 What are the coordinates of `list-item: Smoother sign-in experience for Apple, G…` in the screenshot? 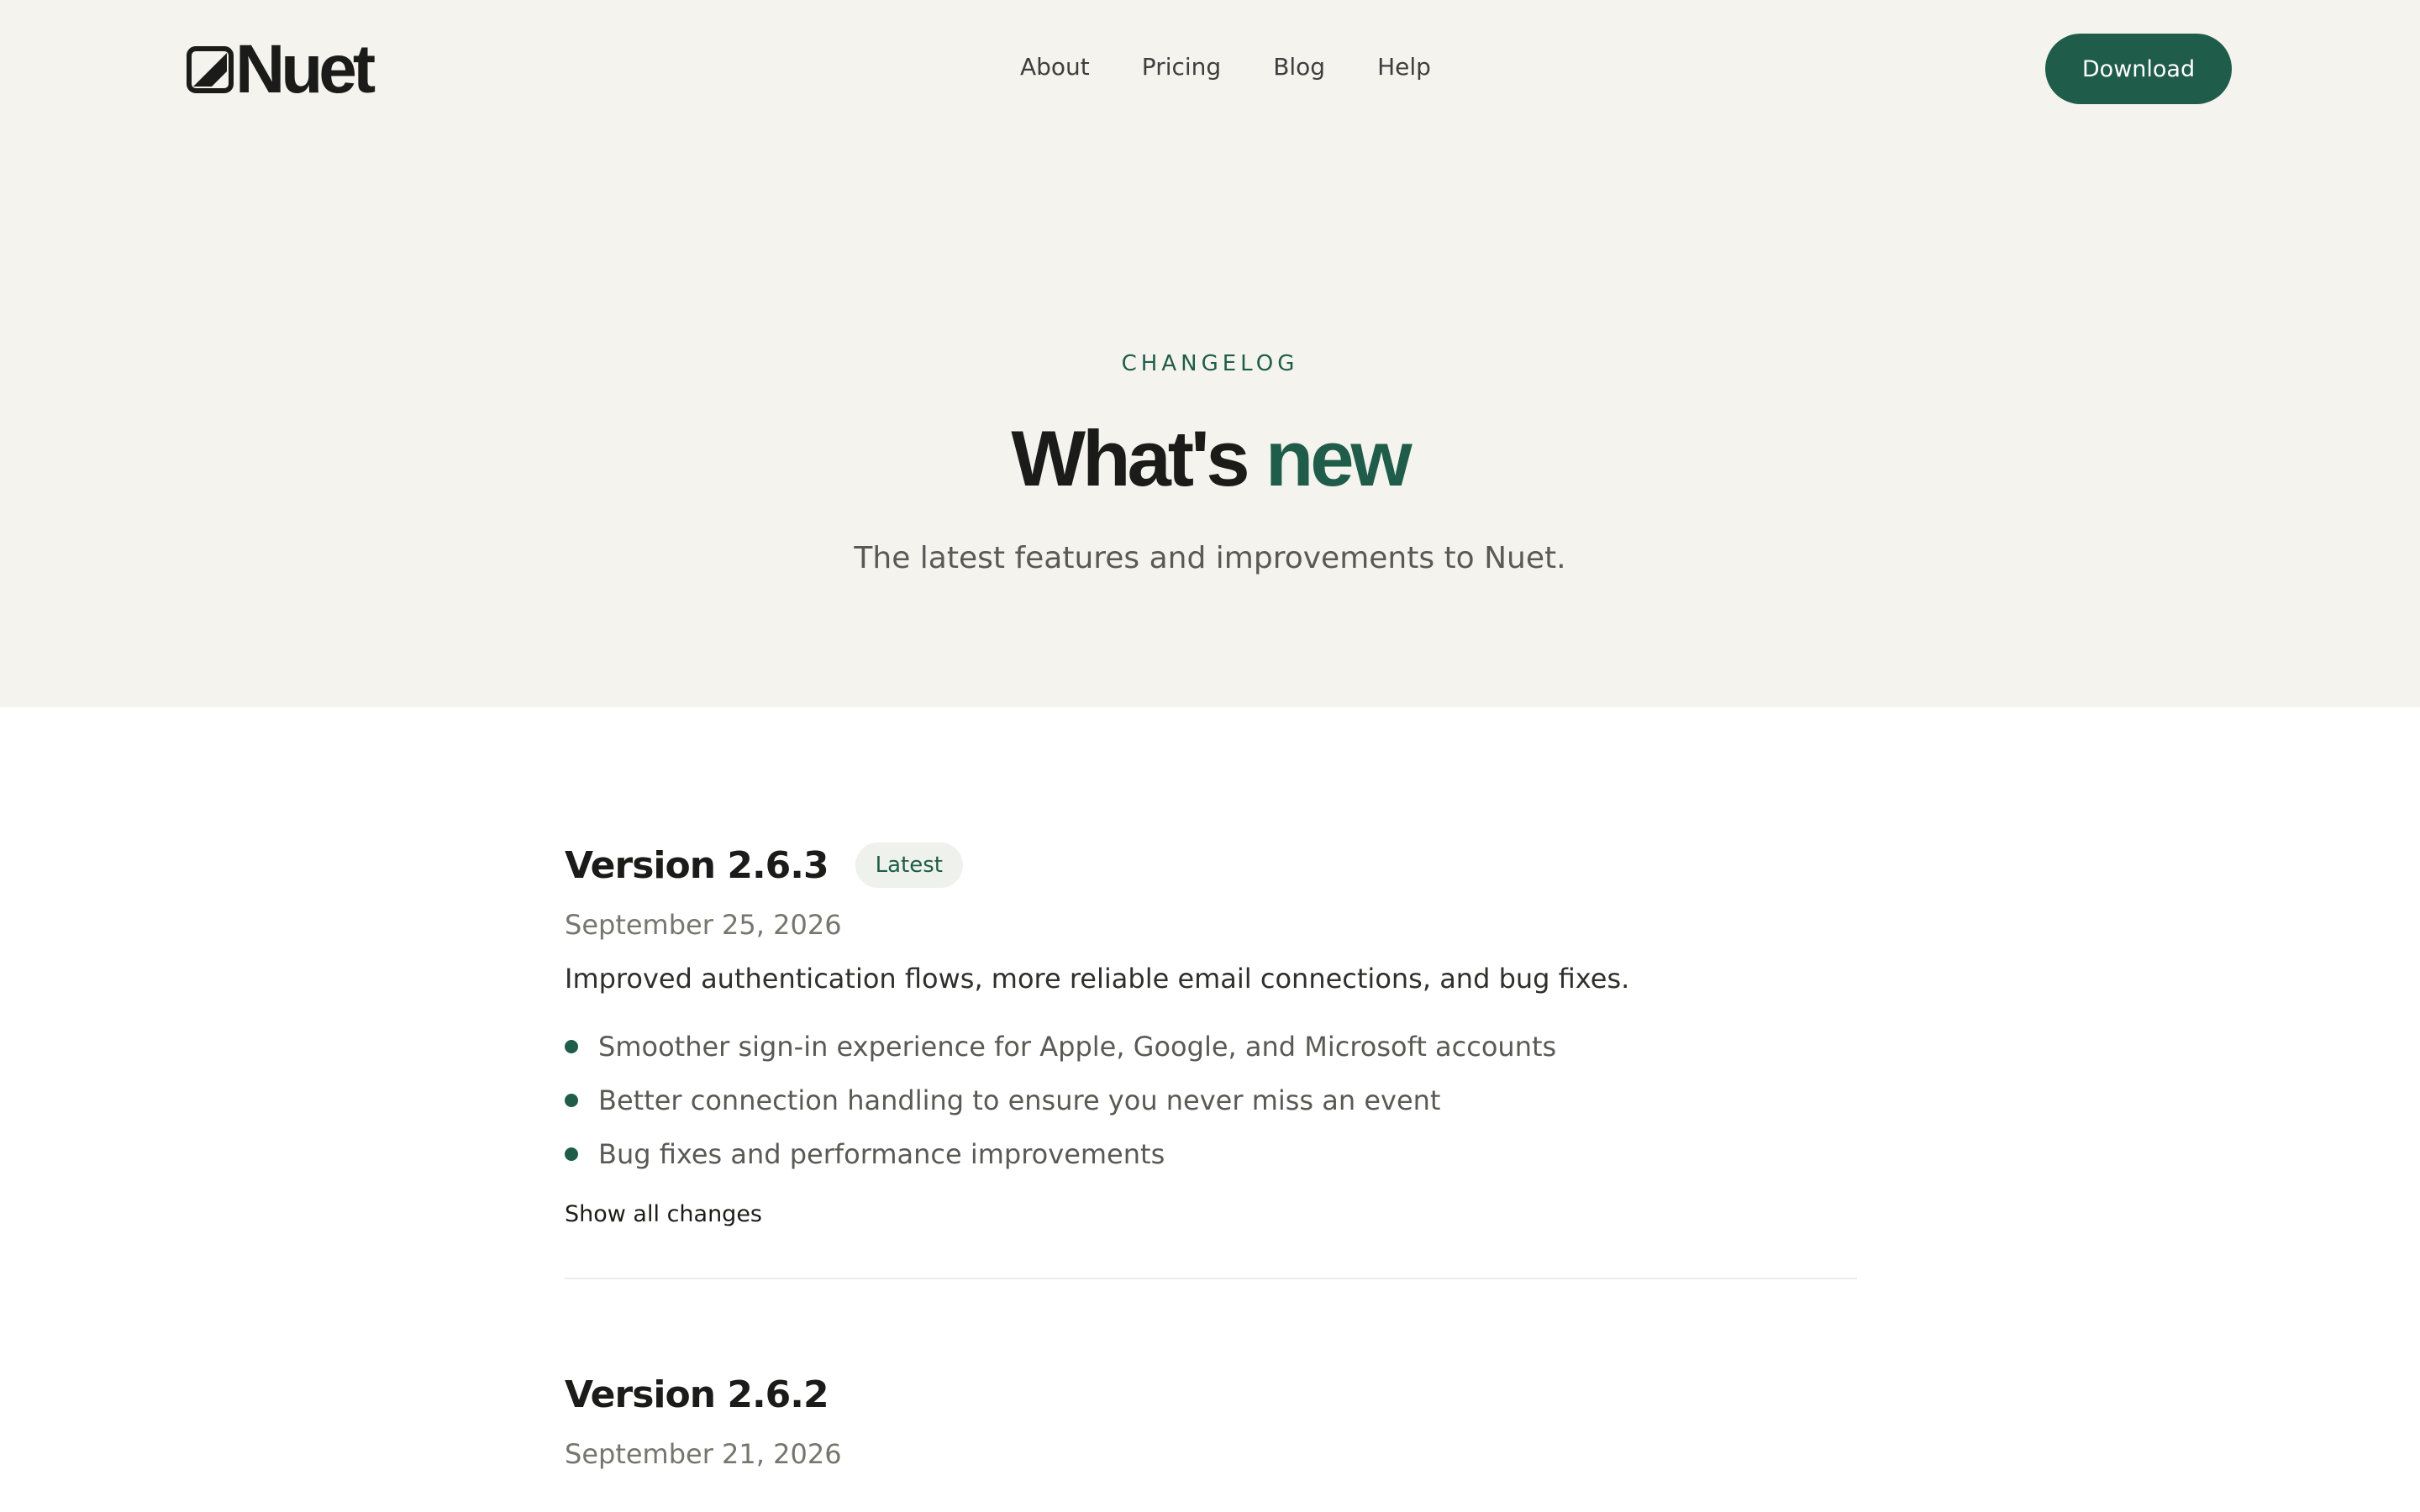 It's located at (1211, 1046).